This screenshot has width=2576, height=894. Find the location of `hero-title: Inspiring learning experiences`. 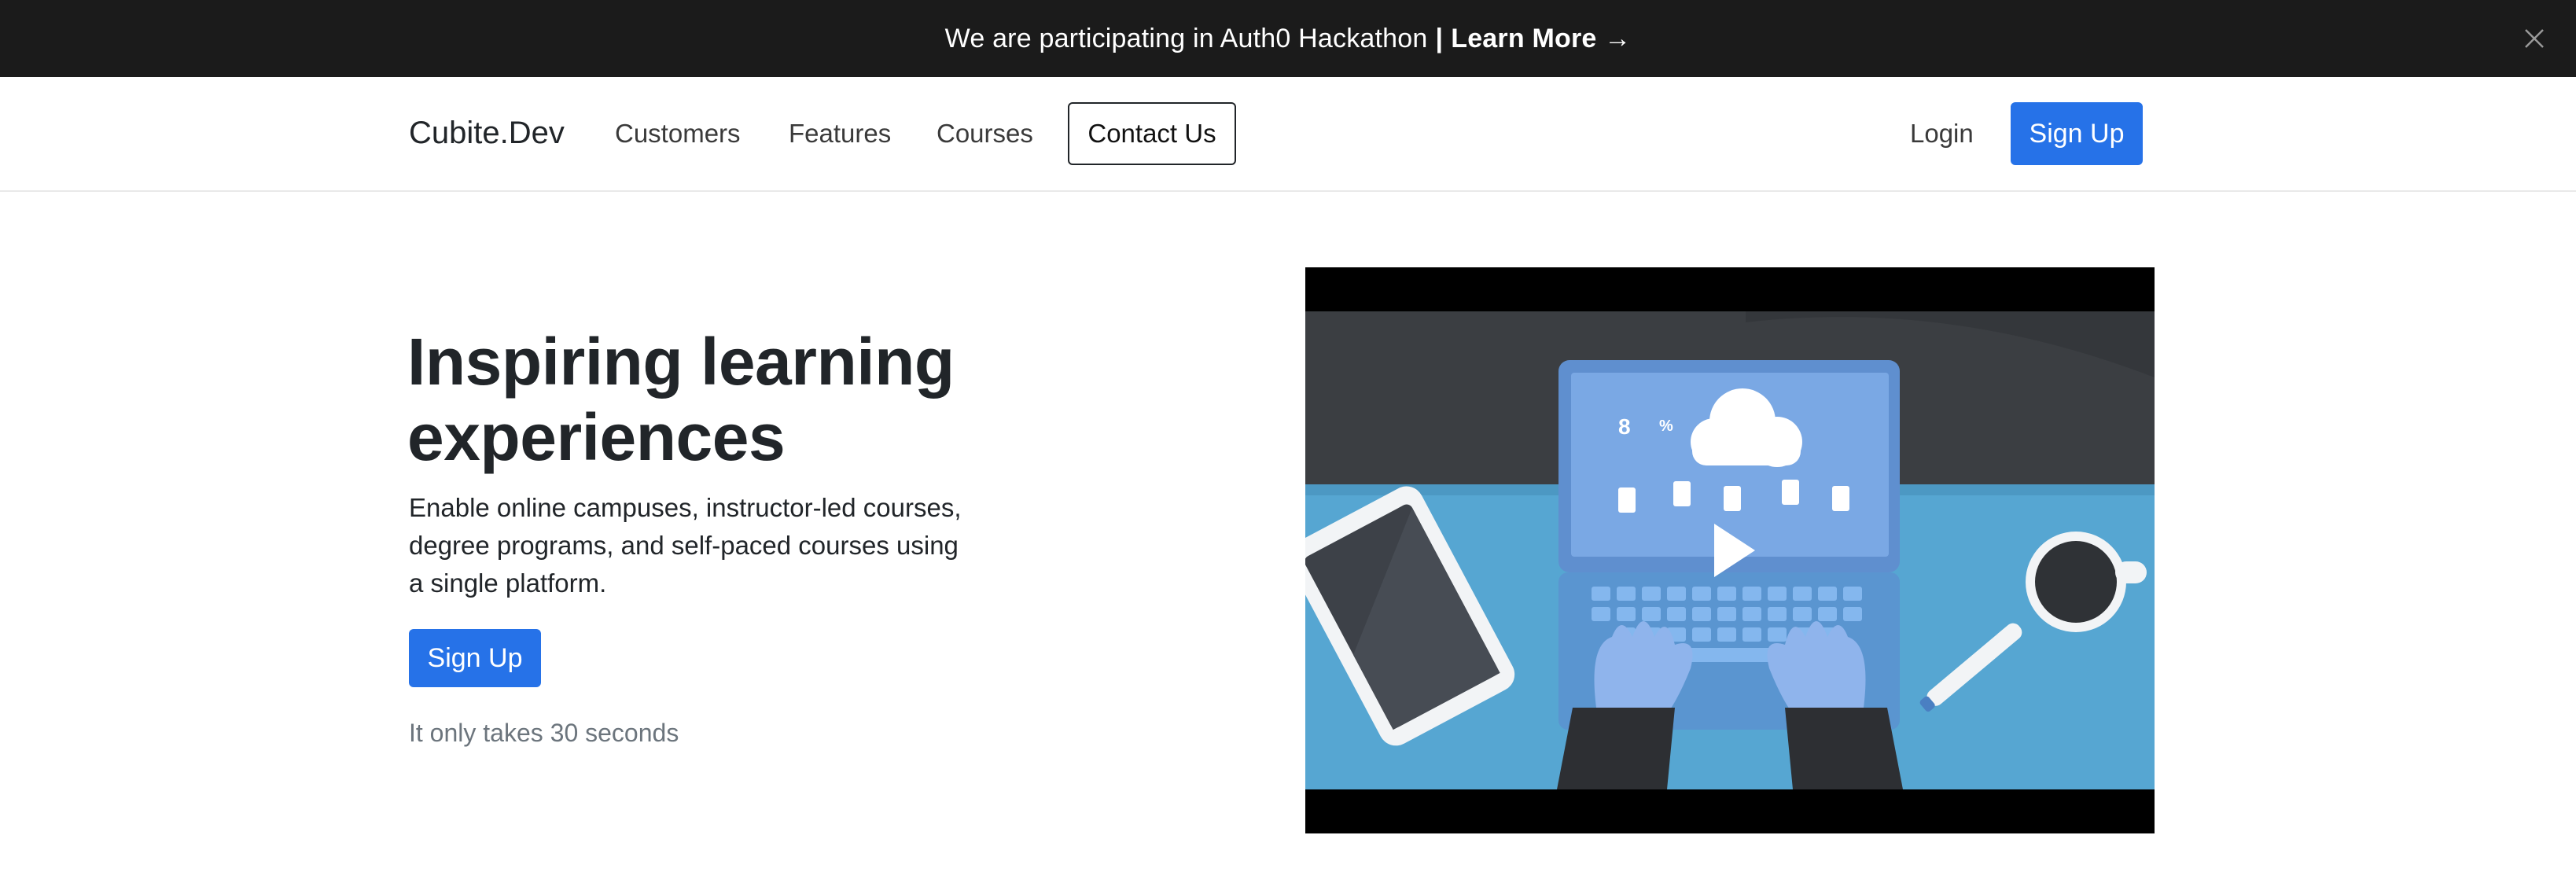

hero-title: Inspiring learning experiences is located at coordinates (721, 400).